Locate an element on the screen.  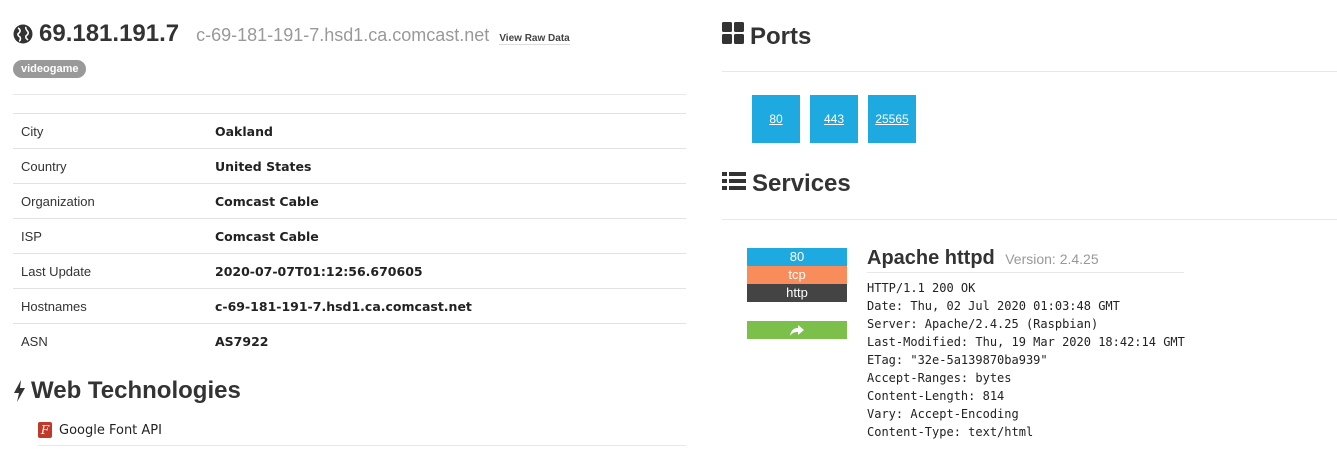
table-row: Last Update 2020-07-07T01:12:56.670605 is located at coordinates (349, 271).